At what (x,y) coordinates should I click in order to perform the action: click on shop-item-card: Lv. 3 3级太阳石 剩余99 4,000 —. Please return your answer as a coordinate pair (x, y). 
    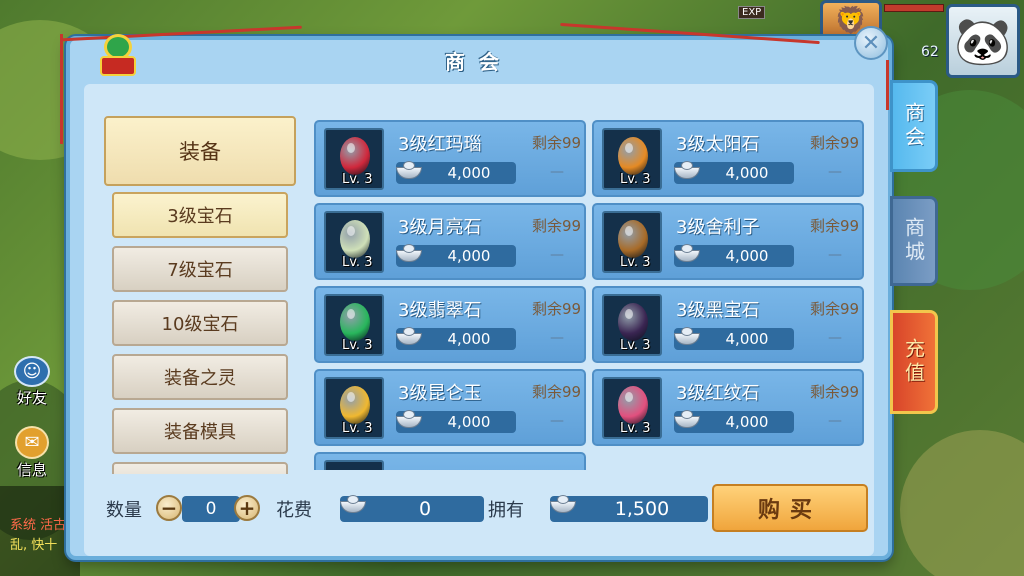
    Looking at the image, I should click on (728, 158).